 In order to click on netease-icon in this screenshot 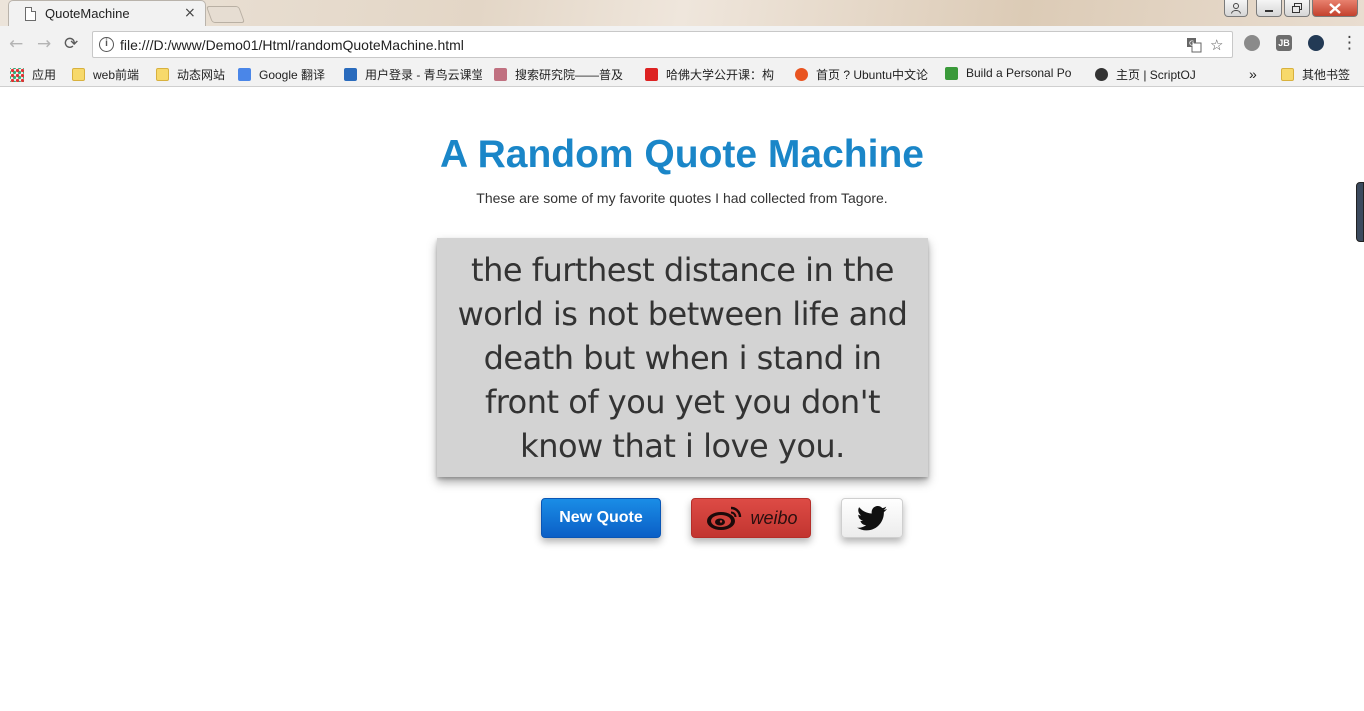, I will do `click(651, 74)`.